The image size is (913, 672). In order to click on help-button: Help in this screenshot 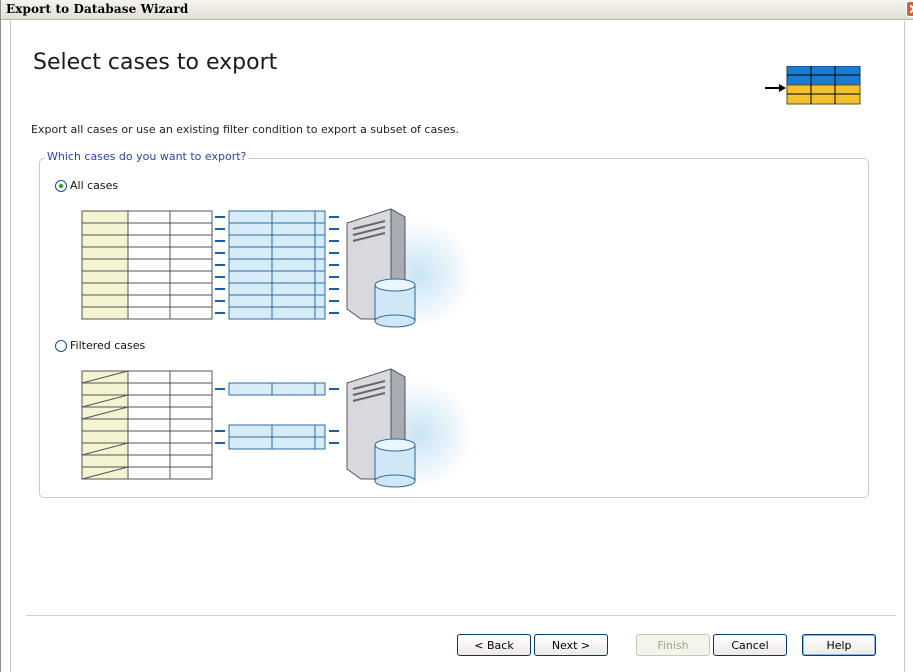, I will do `click(839, 645)`.